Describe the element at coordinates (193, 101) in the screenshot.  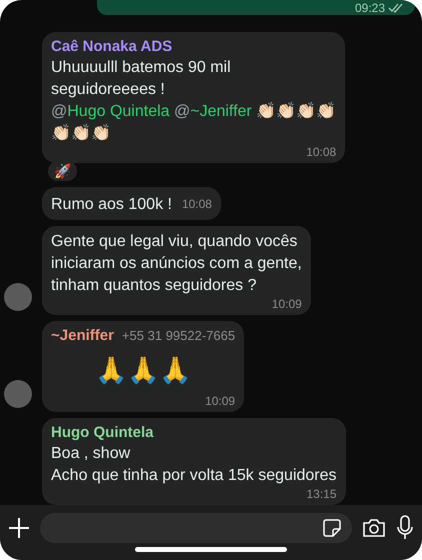
I see `message-text: Uhuuuulll batemos 90 mil seguidoreeees ! @Hugo Quintela @~Jeniffer 👏🏻👏🏻👏🏻👏🏻 👏🏻👏🏻👏🏻` at that location.